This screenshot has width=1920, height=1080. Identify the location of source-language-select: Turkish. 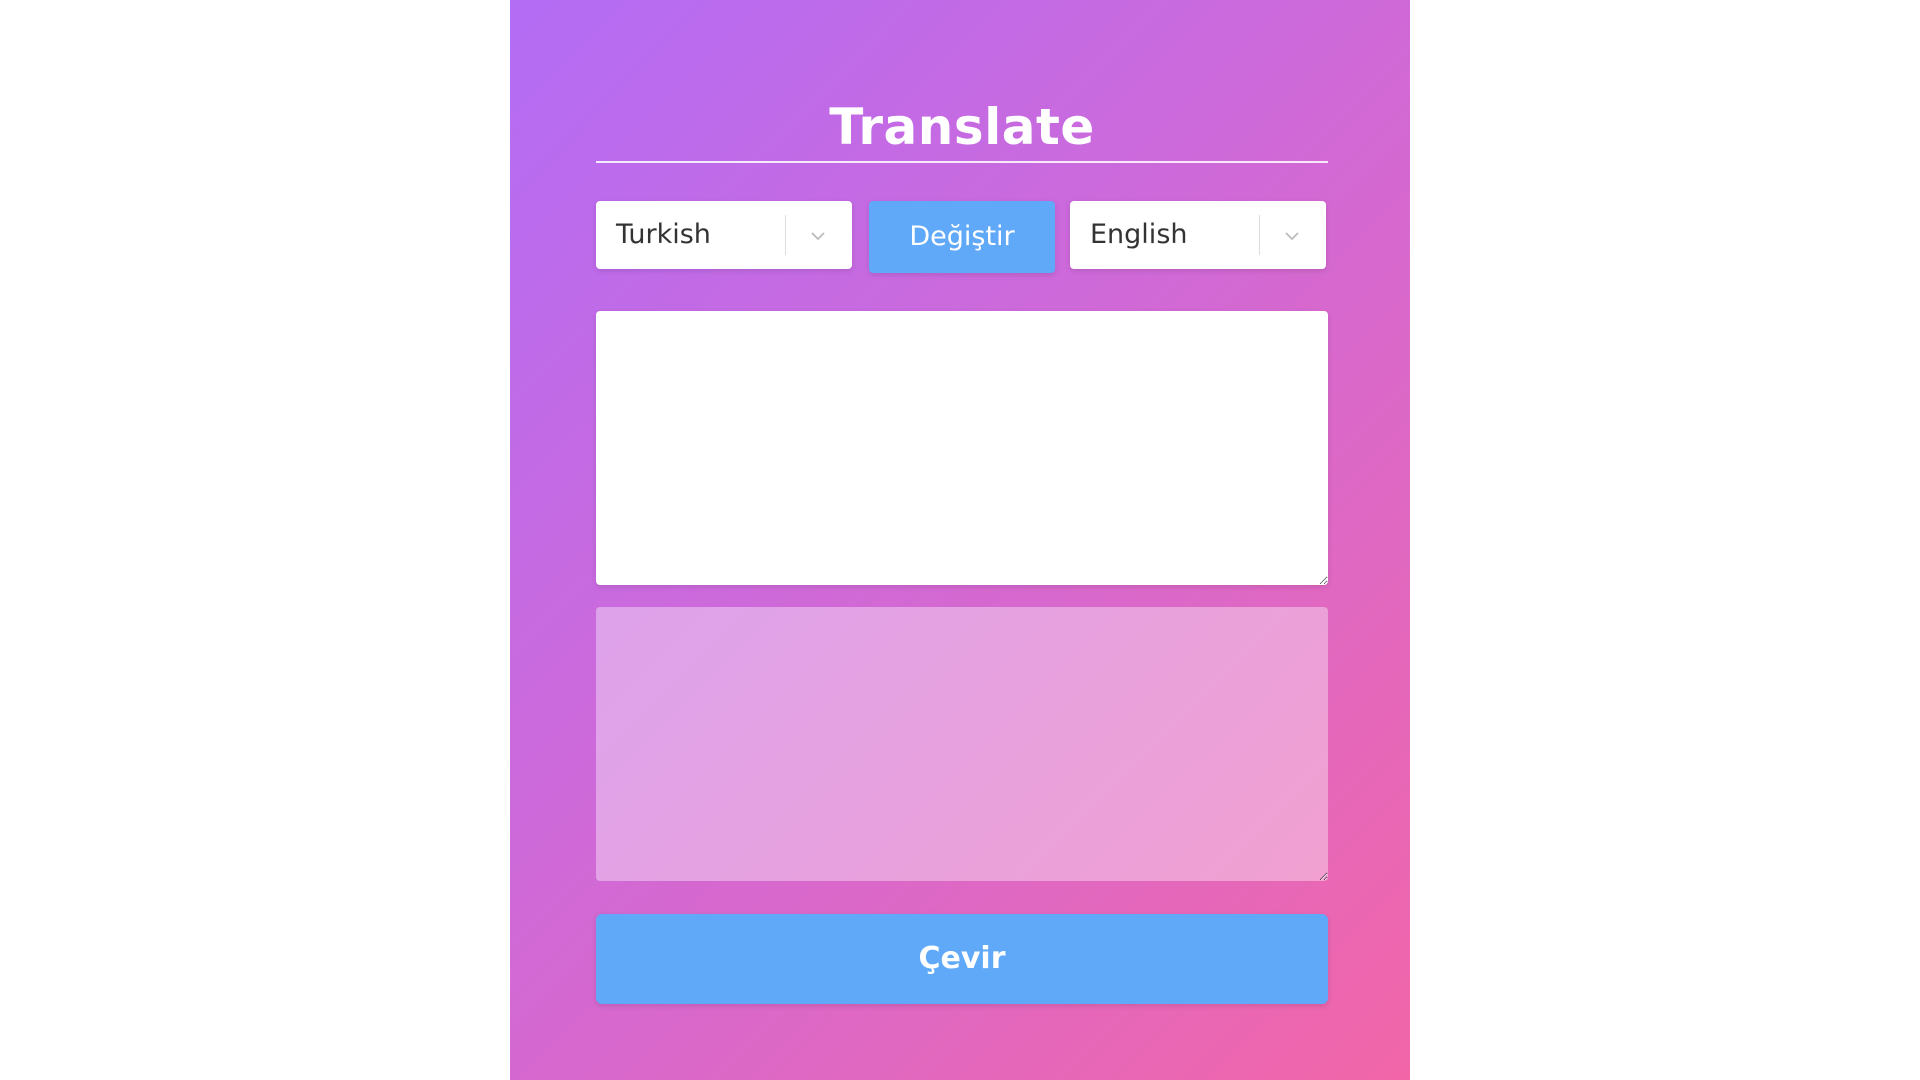
(724, 235).